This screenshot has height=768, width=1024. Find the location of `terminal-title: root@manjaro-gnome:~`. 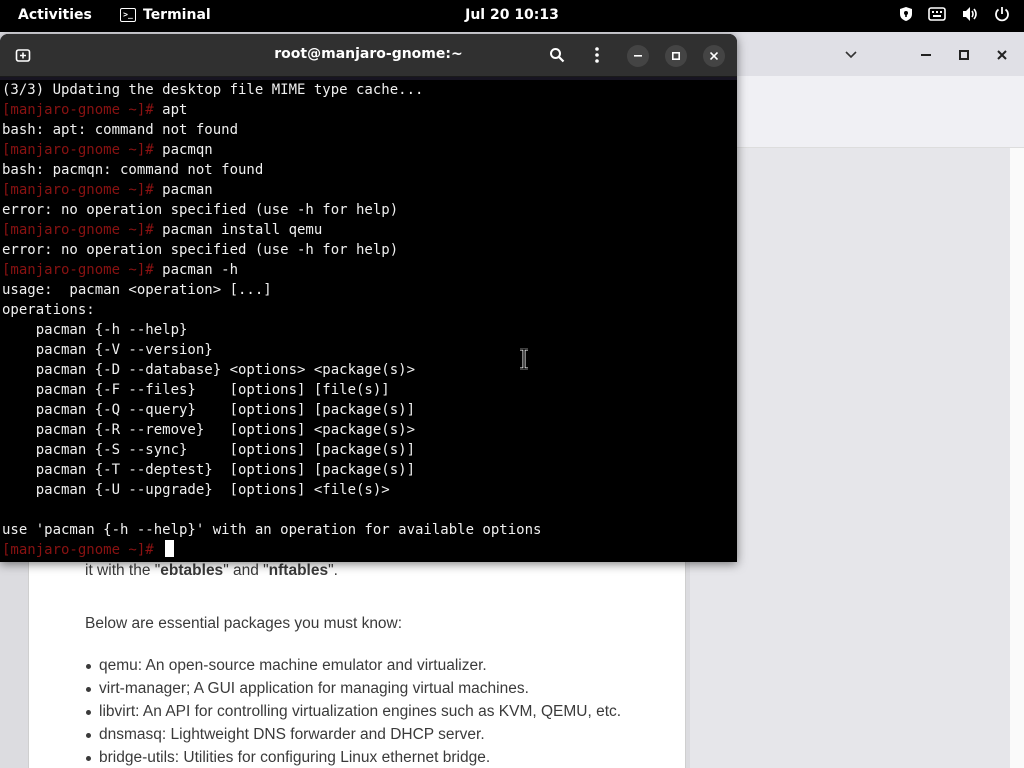

terminal-title: root@manjaro-gnome:~ is located at coordinates (368, 54).